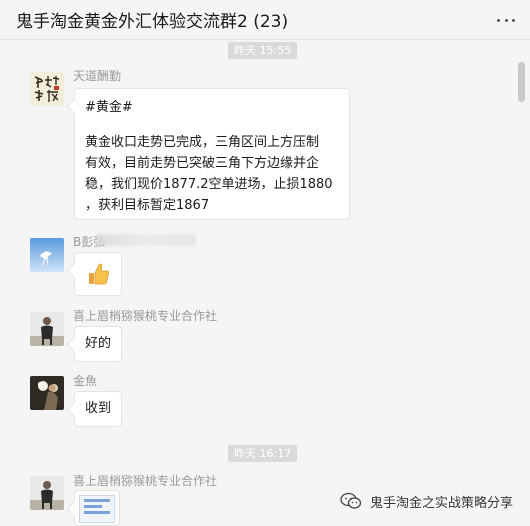 The width and height of the screenshot is (530, 526). I want to click on sender-name: 天道酬勤, so click(97, 76).